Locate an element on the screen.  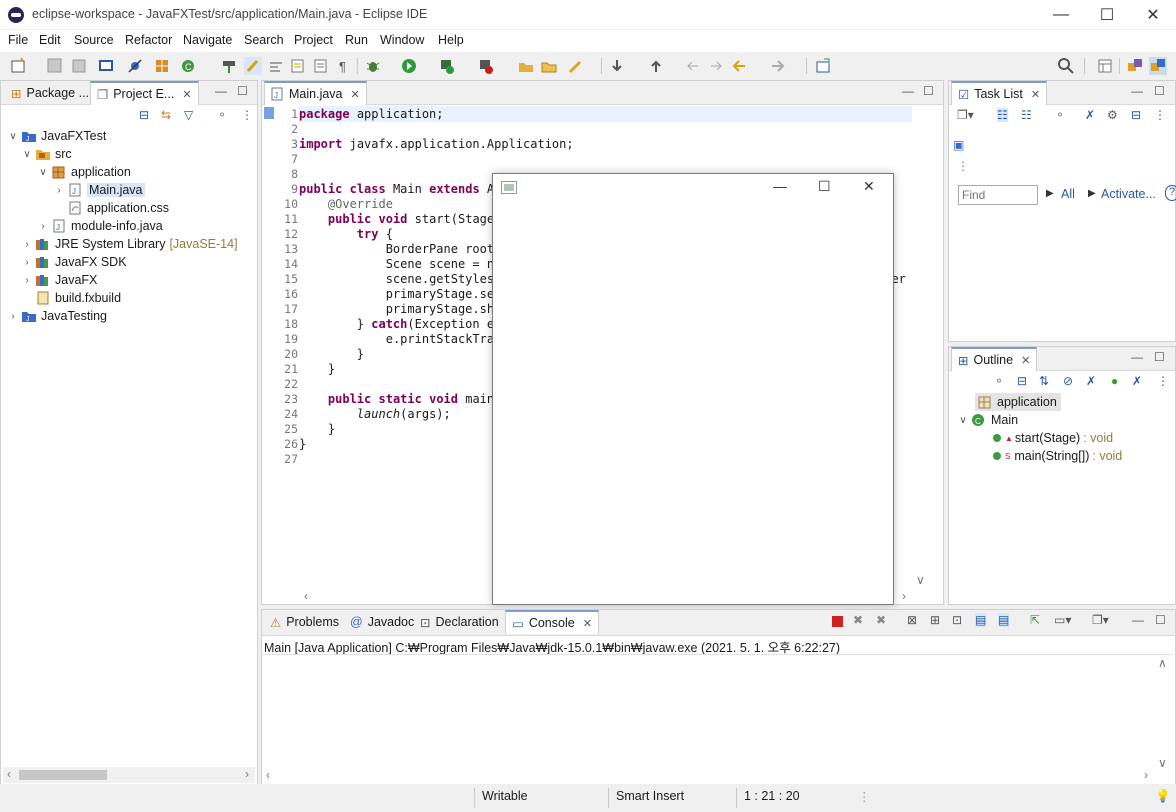
fx-close-button: ✕ is located at coordinates (869, 186).